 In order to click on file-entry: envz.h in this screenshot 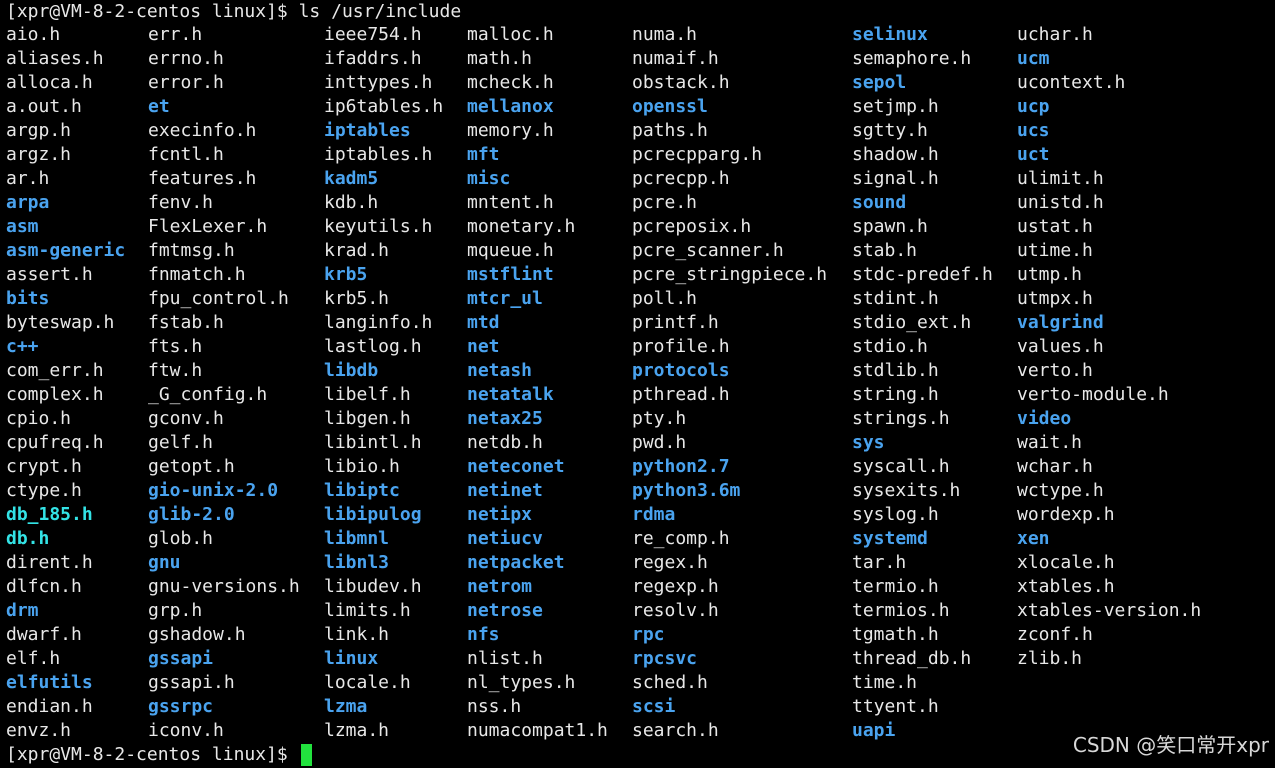, I will do `click(39, 730)`.